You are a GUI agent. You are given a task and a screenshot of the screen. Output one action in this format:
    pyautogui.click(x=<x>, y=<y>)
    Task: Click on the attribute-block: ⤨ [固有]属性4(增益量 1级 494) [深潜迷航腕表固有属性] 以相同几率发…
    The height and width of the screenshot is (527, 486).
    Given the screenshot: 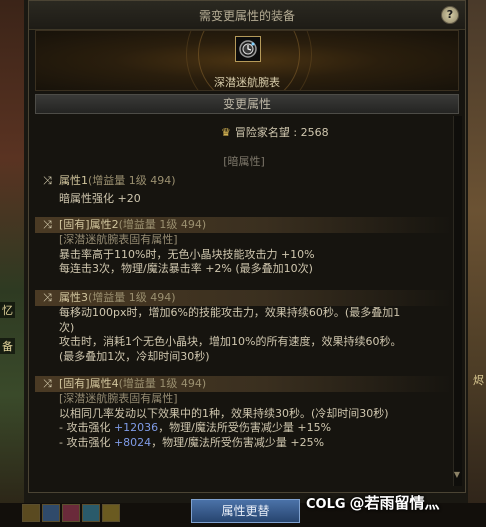 What is the action you would take?
    pyautogui.click(x=244, y=413)
    